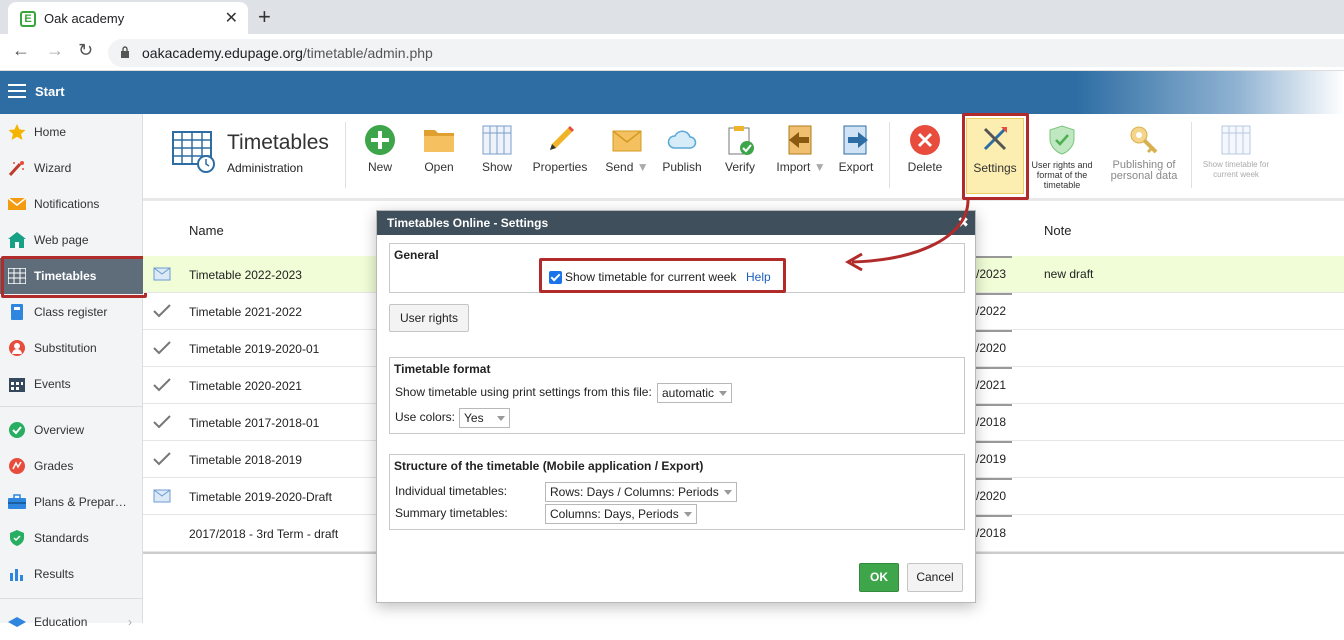 This screenshot has height=640, width=1344. What do you see at coordinates (55, 50) in the screenshot?
I see `forward-icon: →` at bounding box center [55, 50].